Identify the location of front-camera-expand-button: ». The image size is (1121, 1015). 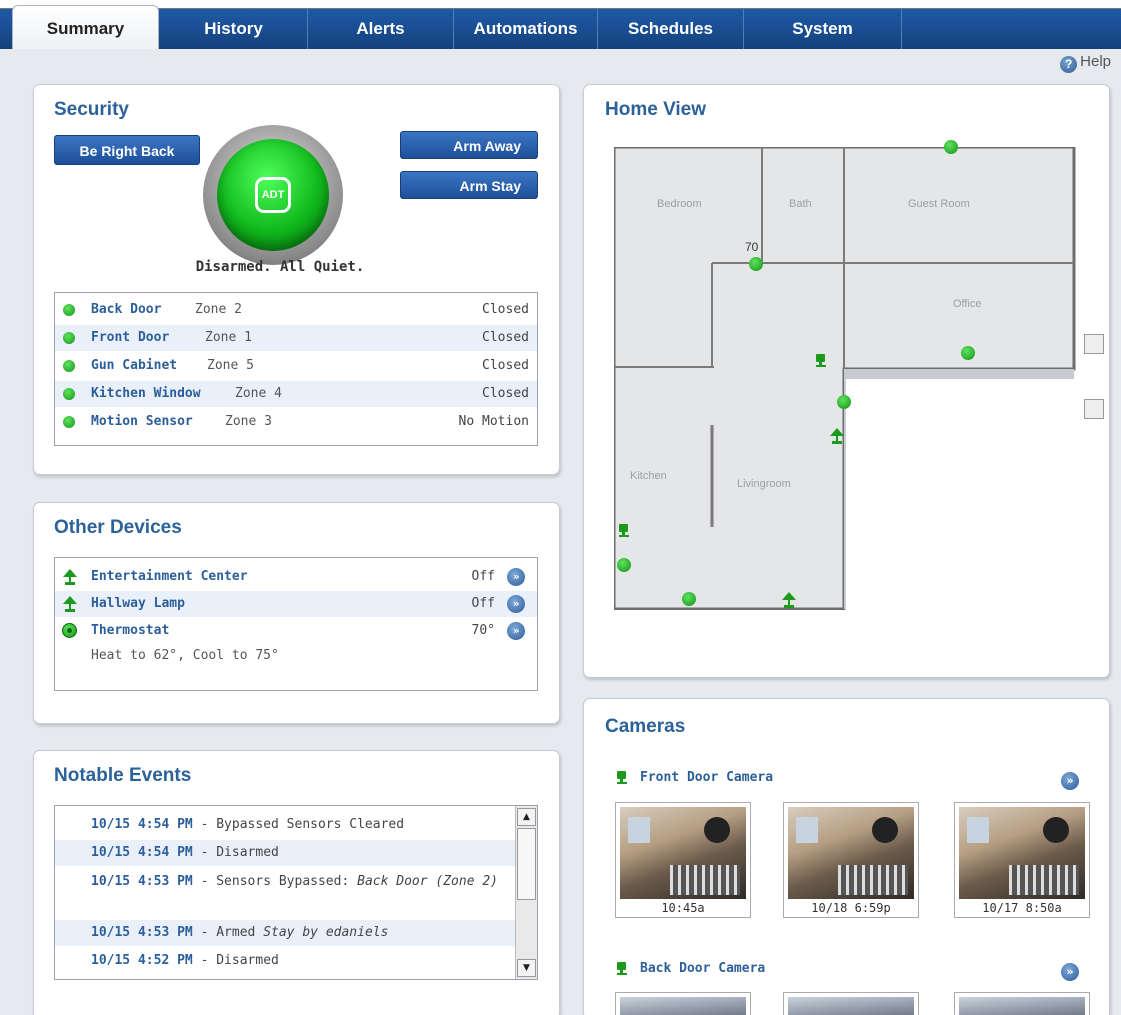
(1070, 781).